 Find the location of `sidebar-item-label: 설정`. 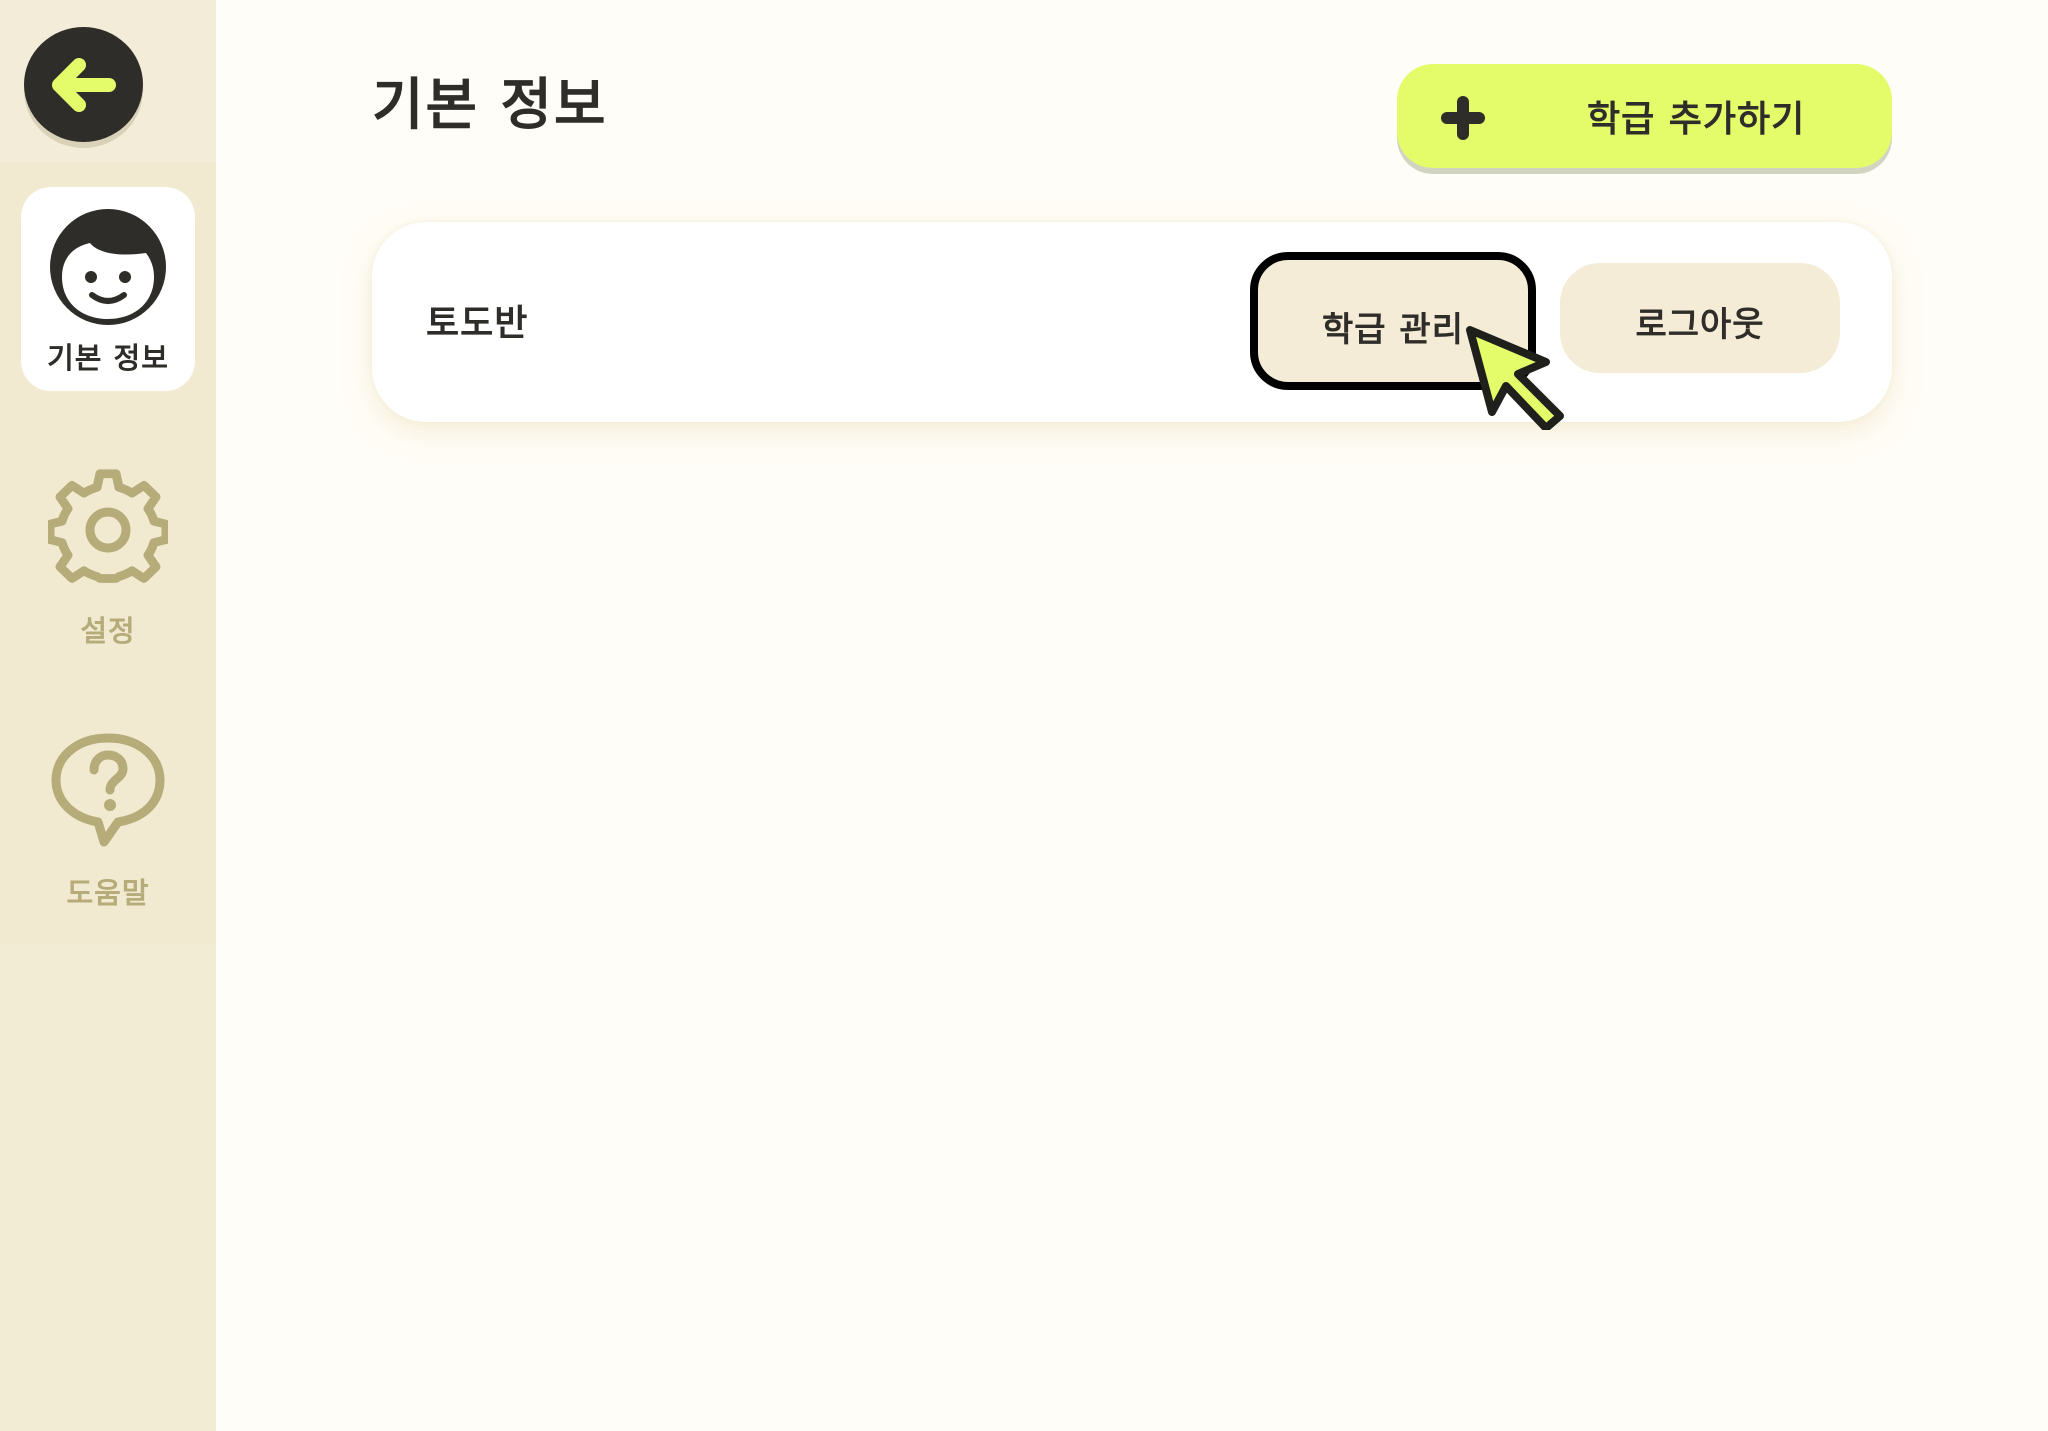

sidebar-item-label: 설정 is located at coordinates (108, 631).